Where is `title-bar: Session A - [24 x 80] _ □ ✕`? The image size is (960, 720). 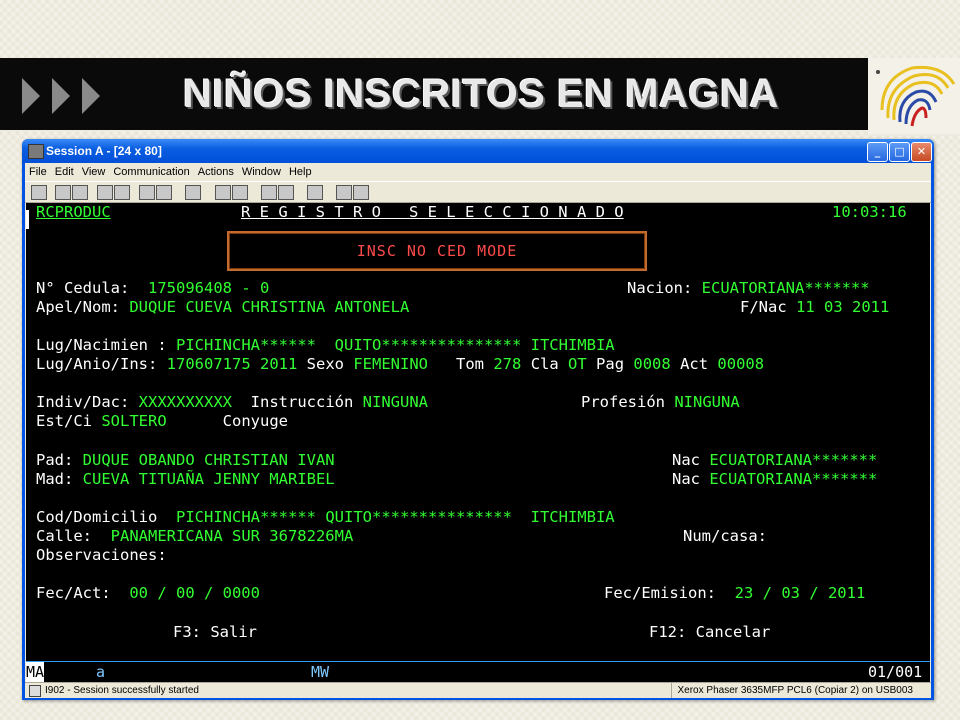
title-bar: Session A - [24 x 80] _ □ ✕ is located at coordinates (478, 151).